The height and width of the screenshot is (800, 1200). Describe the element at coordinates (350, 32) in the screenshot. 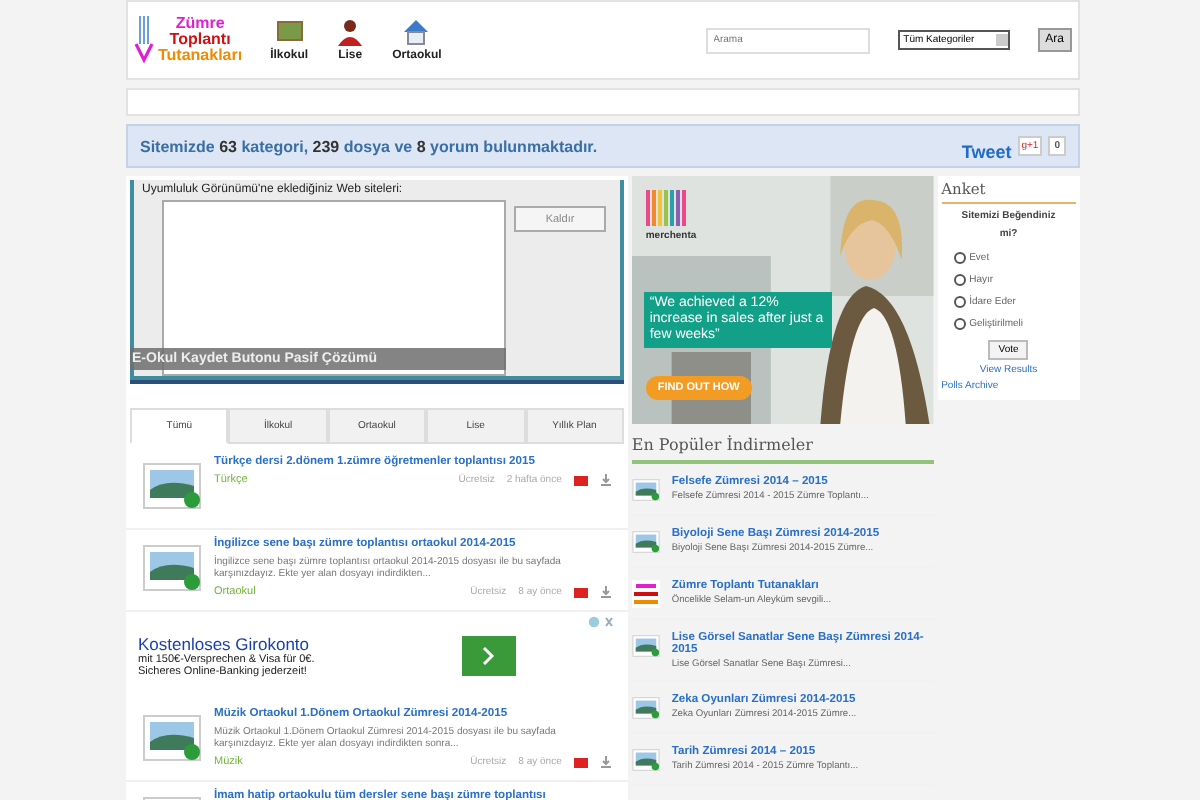

I see `person-icon` at that location.